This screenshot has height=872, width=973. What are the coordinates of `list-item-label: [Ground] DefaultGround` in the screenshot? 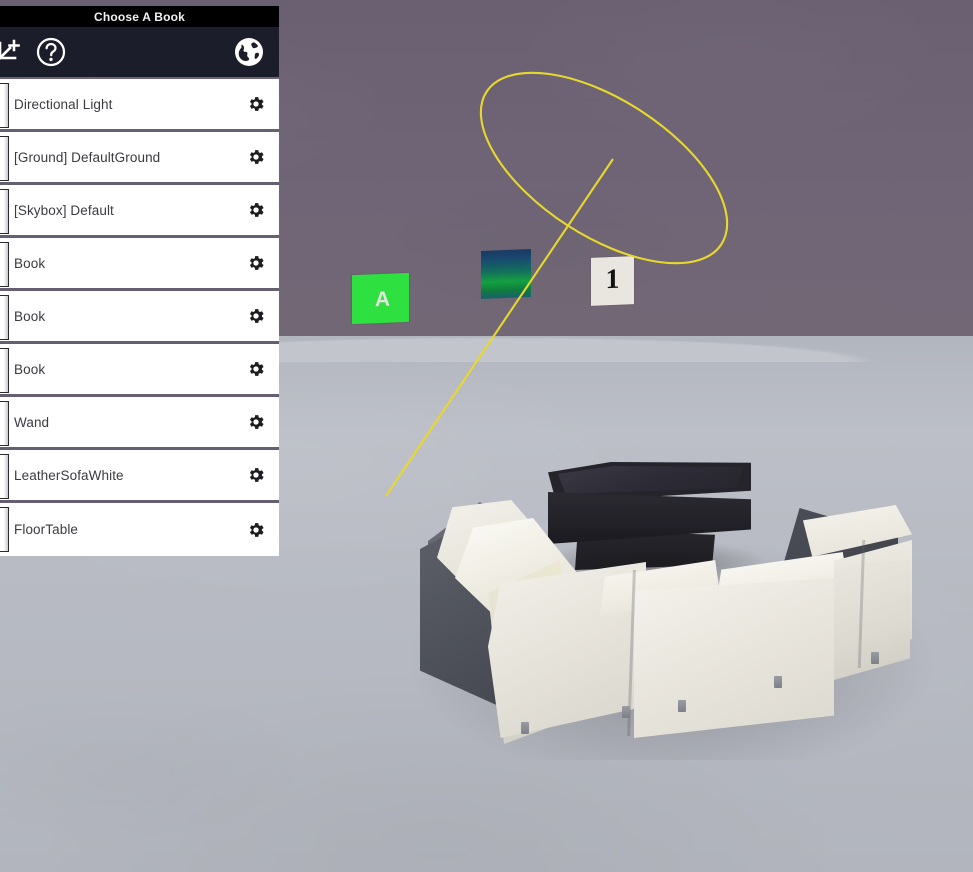 It's located at (87, 157).